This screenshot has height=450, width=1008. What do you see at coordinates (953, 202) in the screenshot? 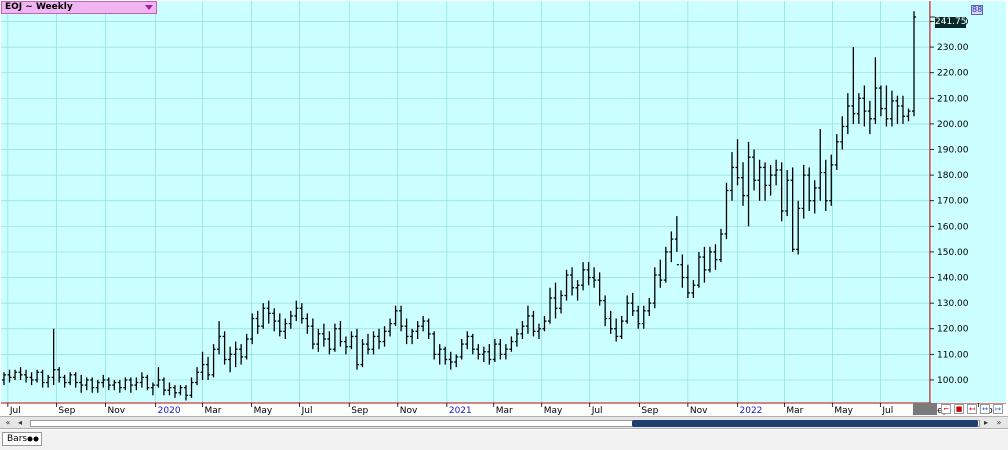
I see `price-tick-label: 170.00` at bounding box center [953, 202].